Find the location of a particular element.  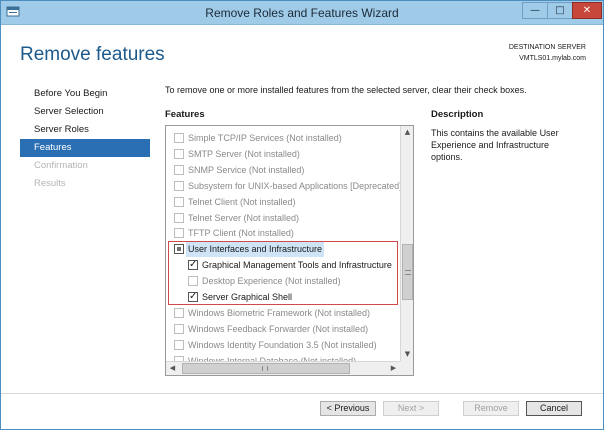

nav-item-server-selection: Server Selection is located at coordinates (85, 112).